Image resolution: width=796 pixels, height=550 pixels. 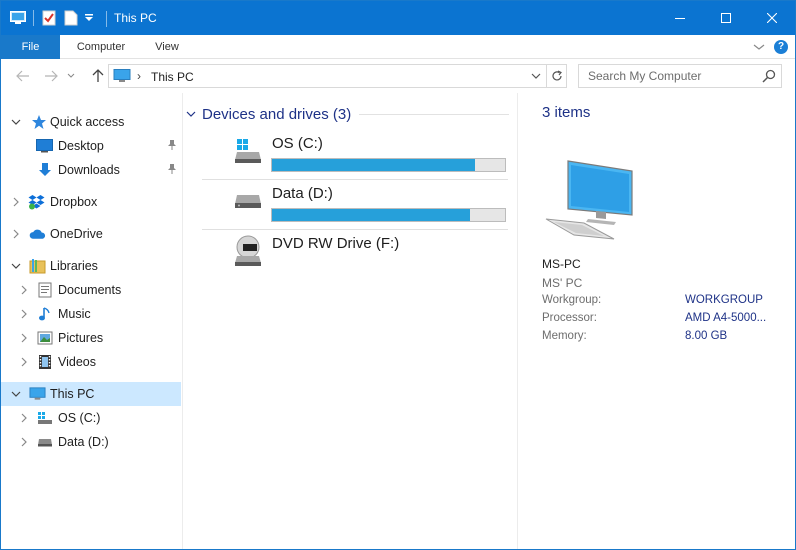 I want to click on detail-key: Memory:, so click(x=564, y=336).